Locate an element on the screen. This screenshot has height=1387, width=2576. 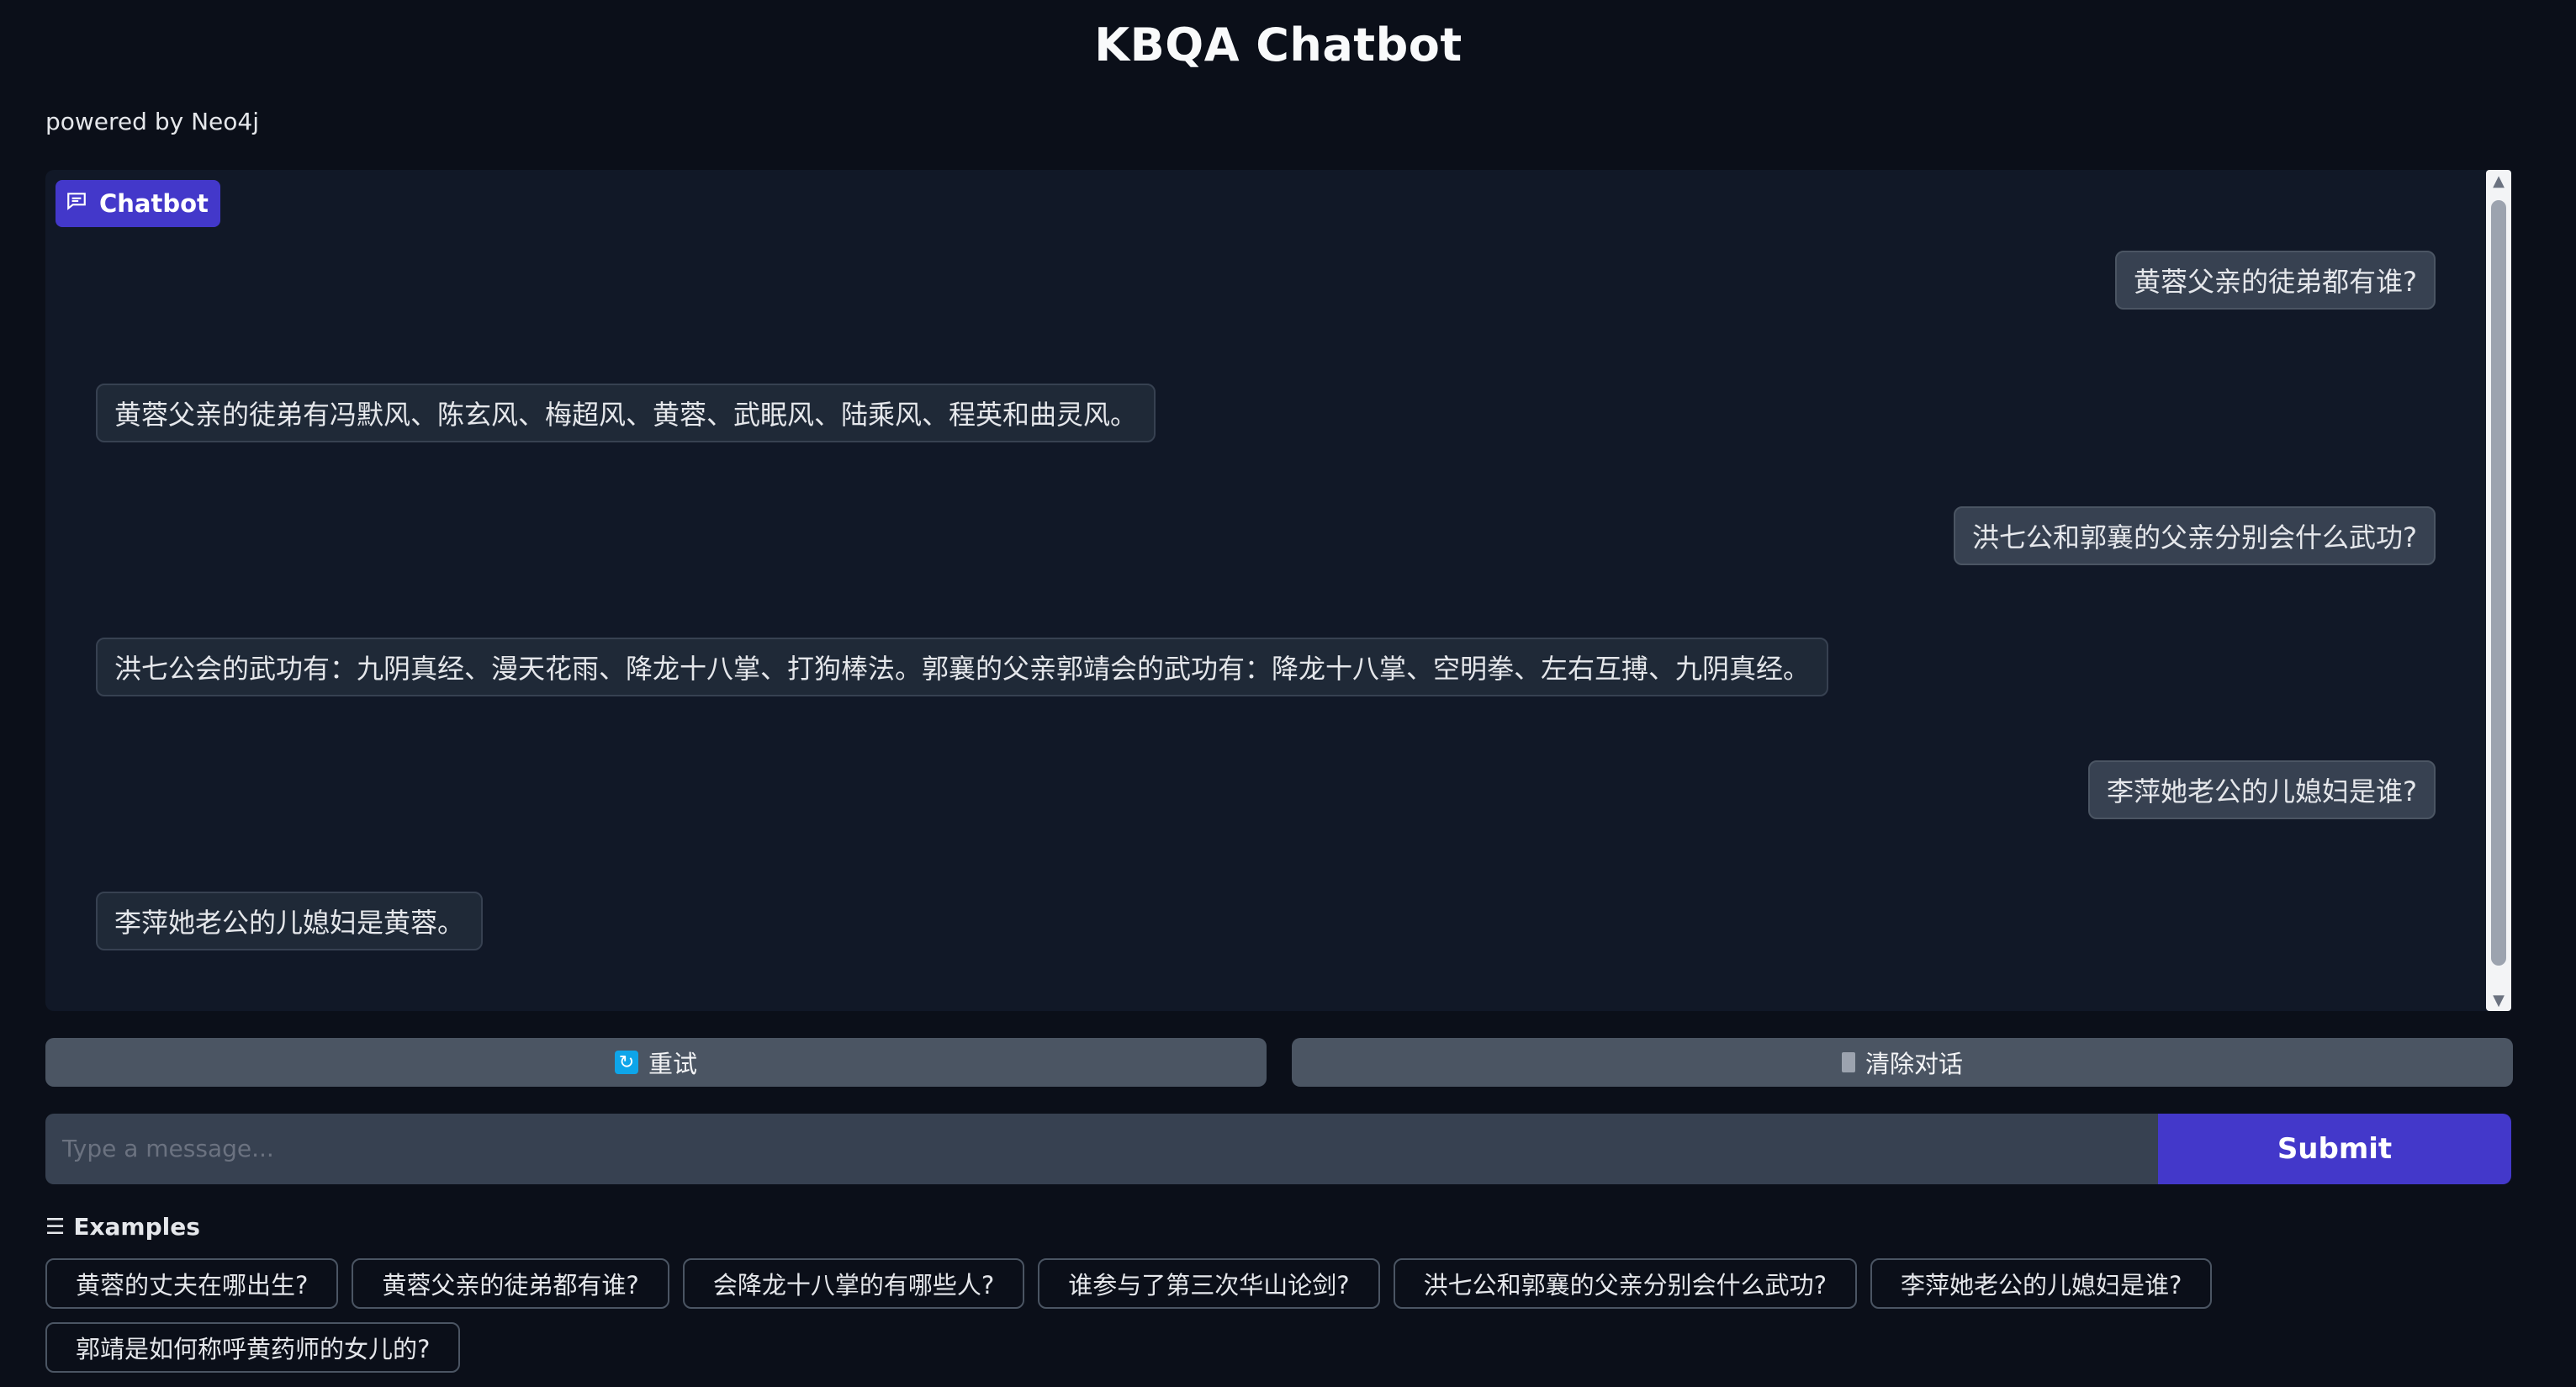
message-input is located at coordinates (1101, 1149).